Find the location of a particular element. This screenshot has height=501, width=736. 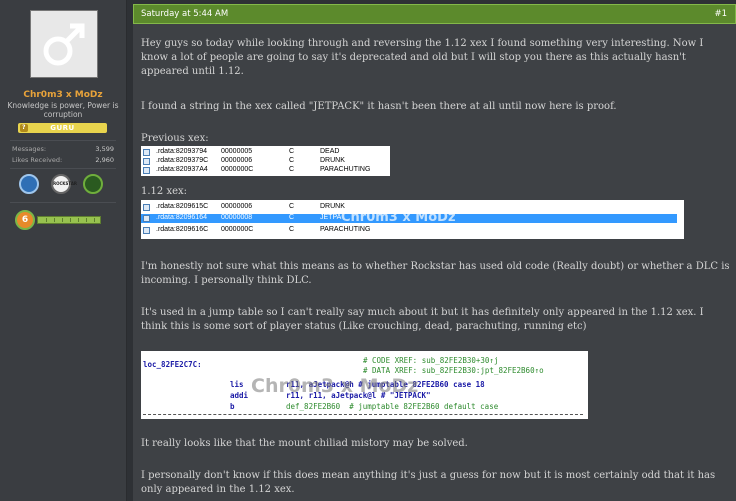

stat-label: Likes Received: is located at coordinates (37, 160).